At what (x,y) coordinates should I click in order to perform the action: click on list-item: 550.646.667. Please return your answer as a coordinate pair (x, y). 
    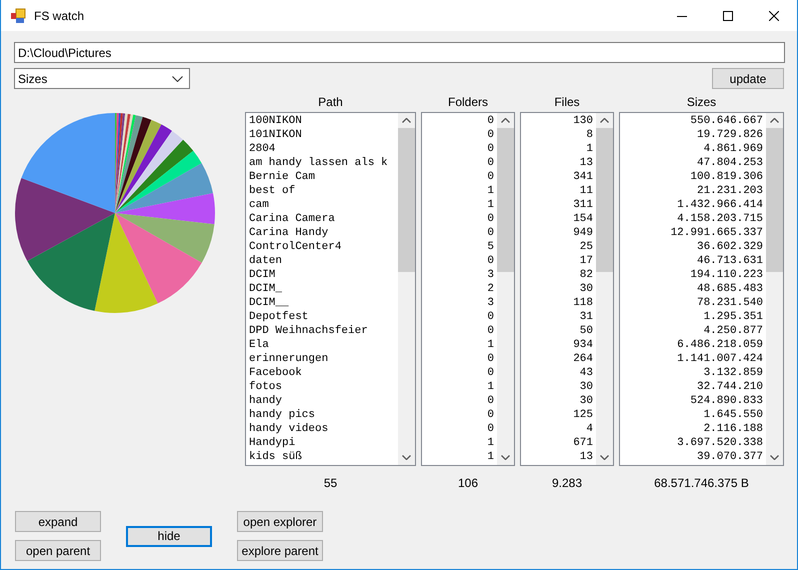
    Looking at the image, I should click on (726, 121).